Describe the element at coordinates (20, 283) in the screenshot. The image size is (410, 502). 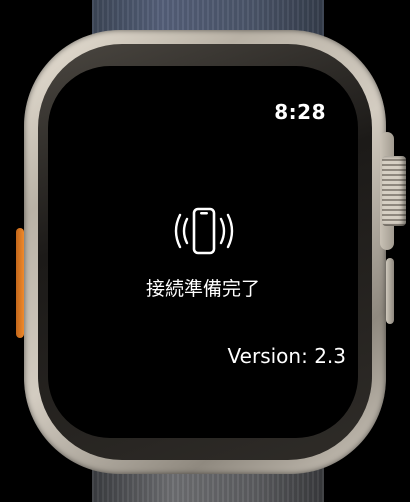
I see `action-button` at that location.